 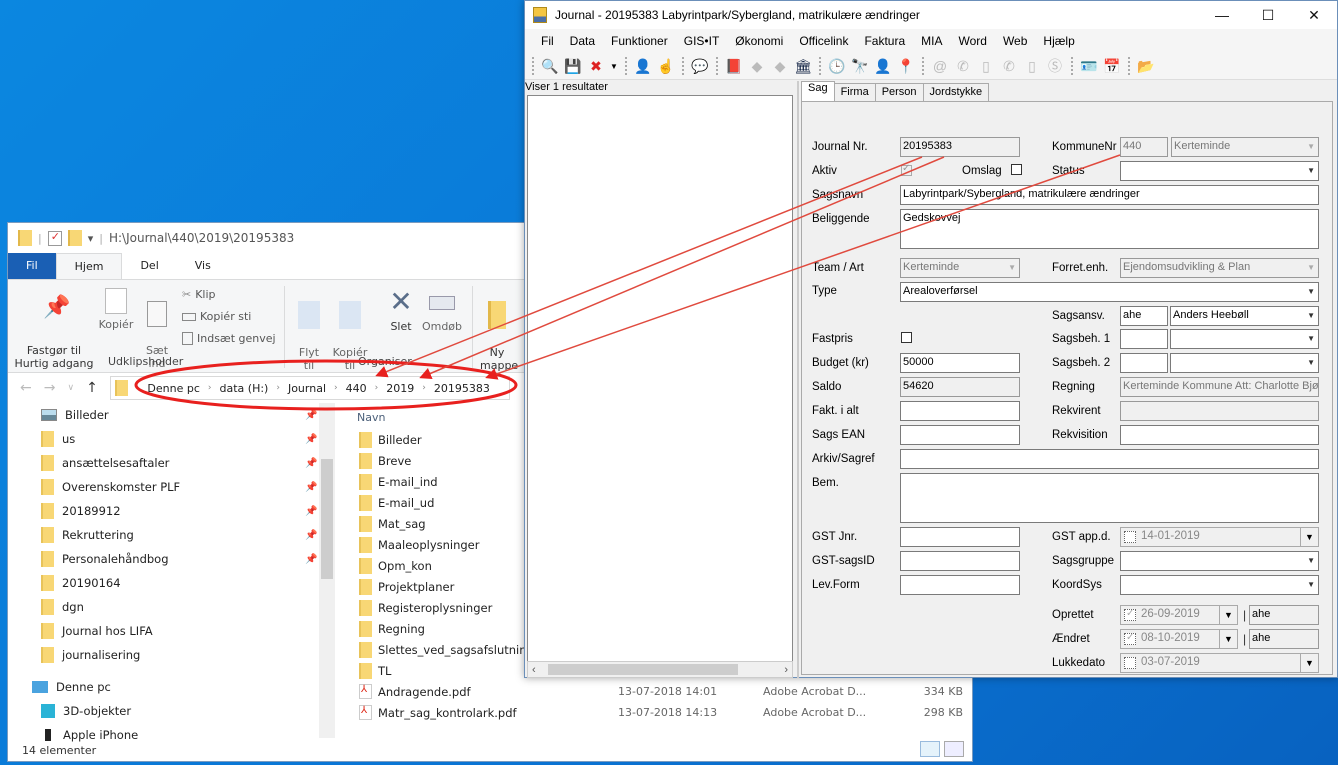 What do you see at coordinates (643, 66) in the screenshot?
I see `user-icon: 👤` at bounding box center [643, 66].